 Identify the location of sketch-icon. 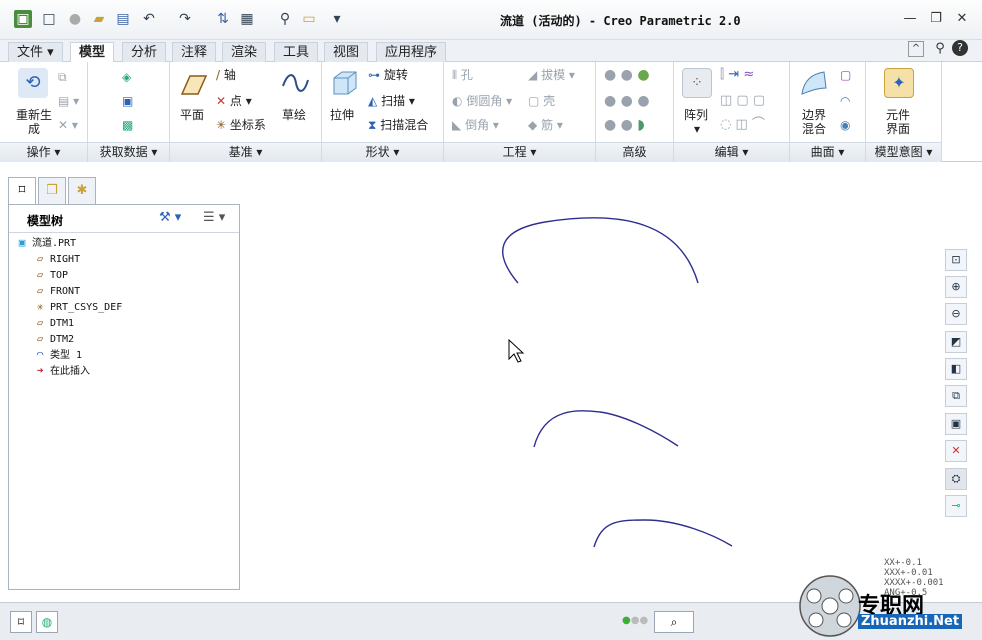
(295, 83).